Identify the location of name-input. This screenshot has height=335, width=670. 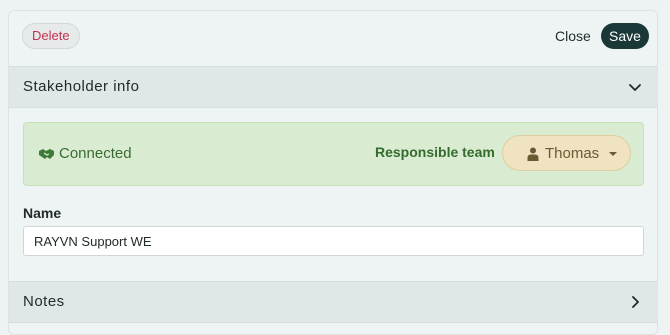
(333, 241).